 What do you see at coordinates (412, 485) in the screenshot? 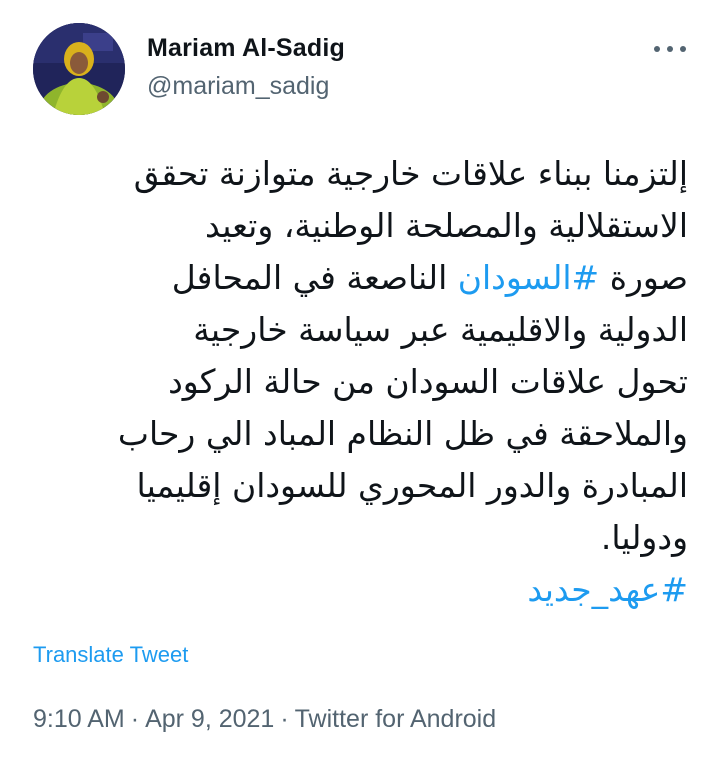
I see `tweet-text-line: المبادرة والدور المحوري للسودان إقليميا` at bounding box center [412, 485].